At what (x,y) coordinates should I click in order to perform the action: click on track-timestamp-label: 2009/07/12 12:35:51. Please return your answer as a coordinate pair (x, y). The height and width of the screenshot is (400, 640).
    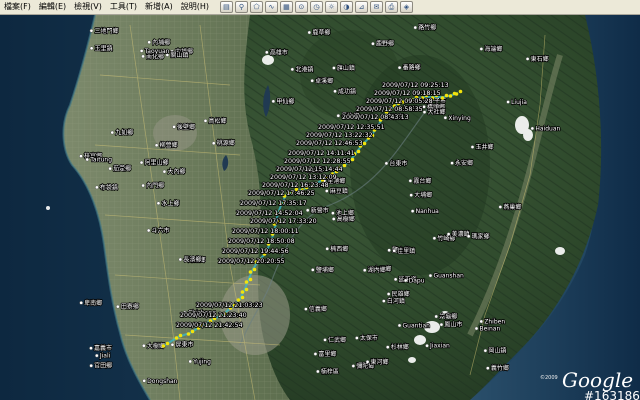
    Looking at the image, I should click on (351, 127).